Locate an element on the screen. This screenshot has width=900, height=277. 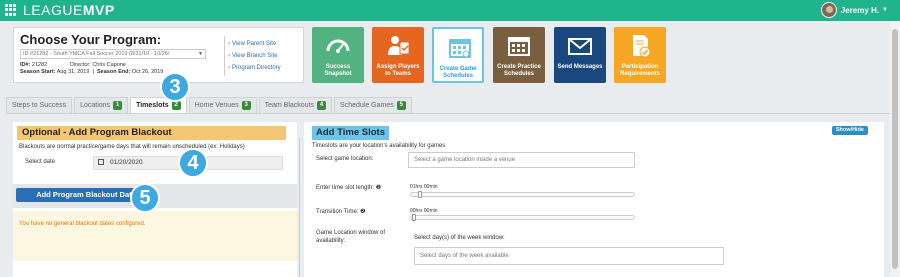
count-badge: 4 is located at coordinates (322, 105).